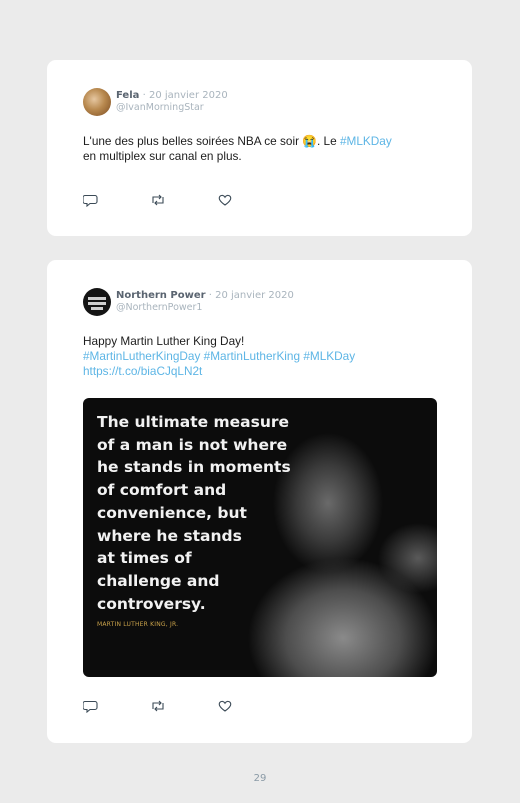 The width and height of the screenshot is (520, 803). What do you see at coordinates (159, 307) in the screenshot?
I see `author-handle: @NorthernPower1` at bounding box center [159, 307].